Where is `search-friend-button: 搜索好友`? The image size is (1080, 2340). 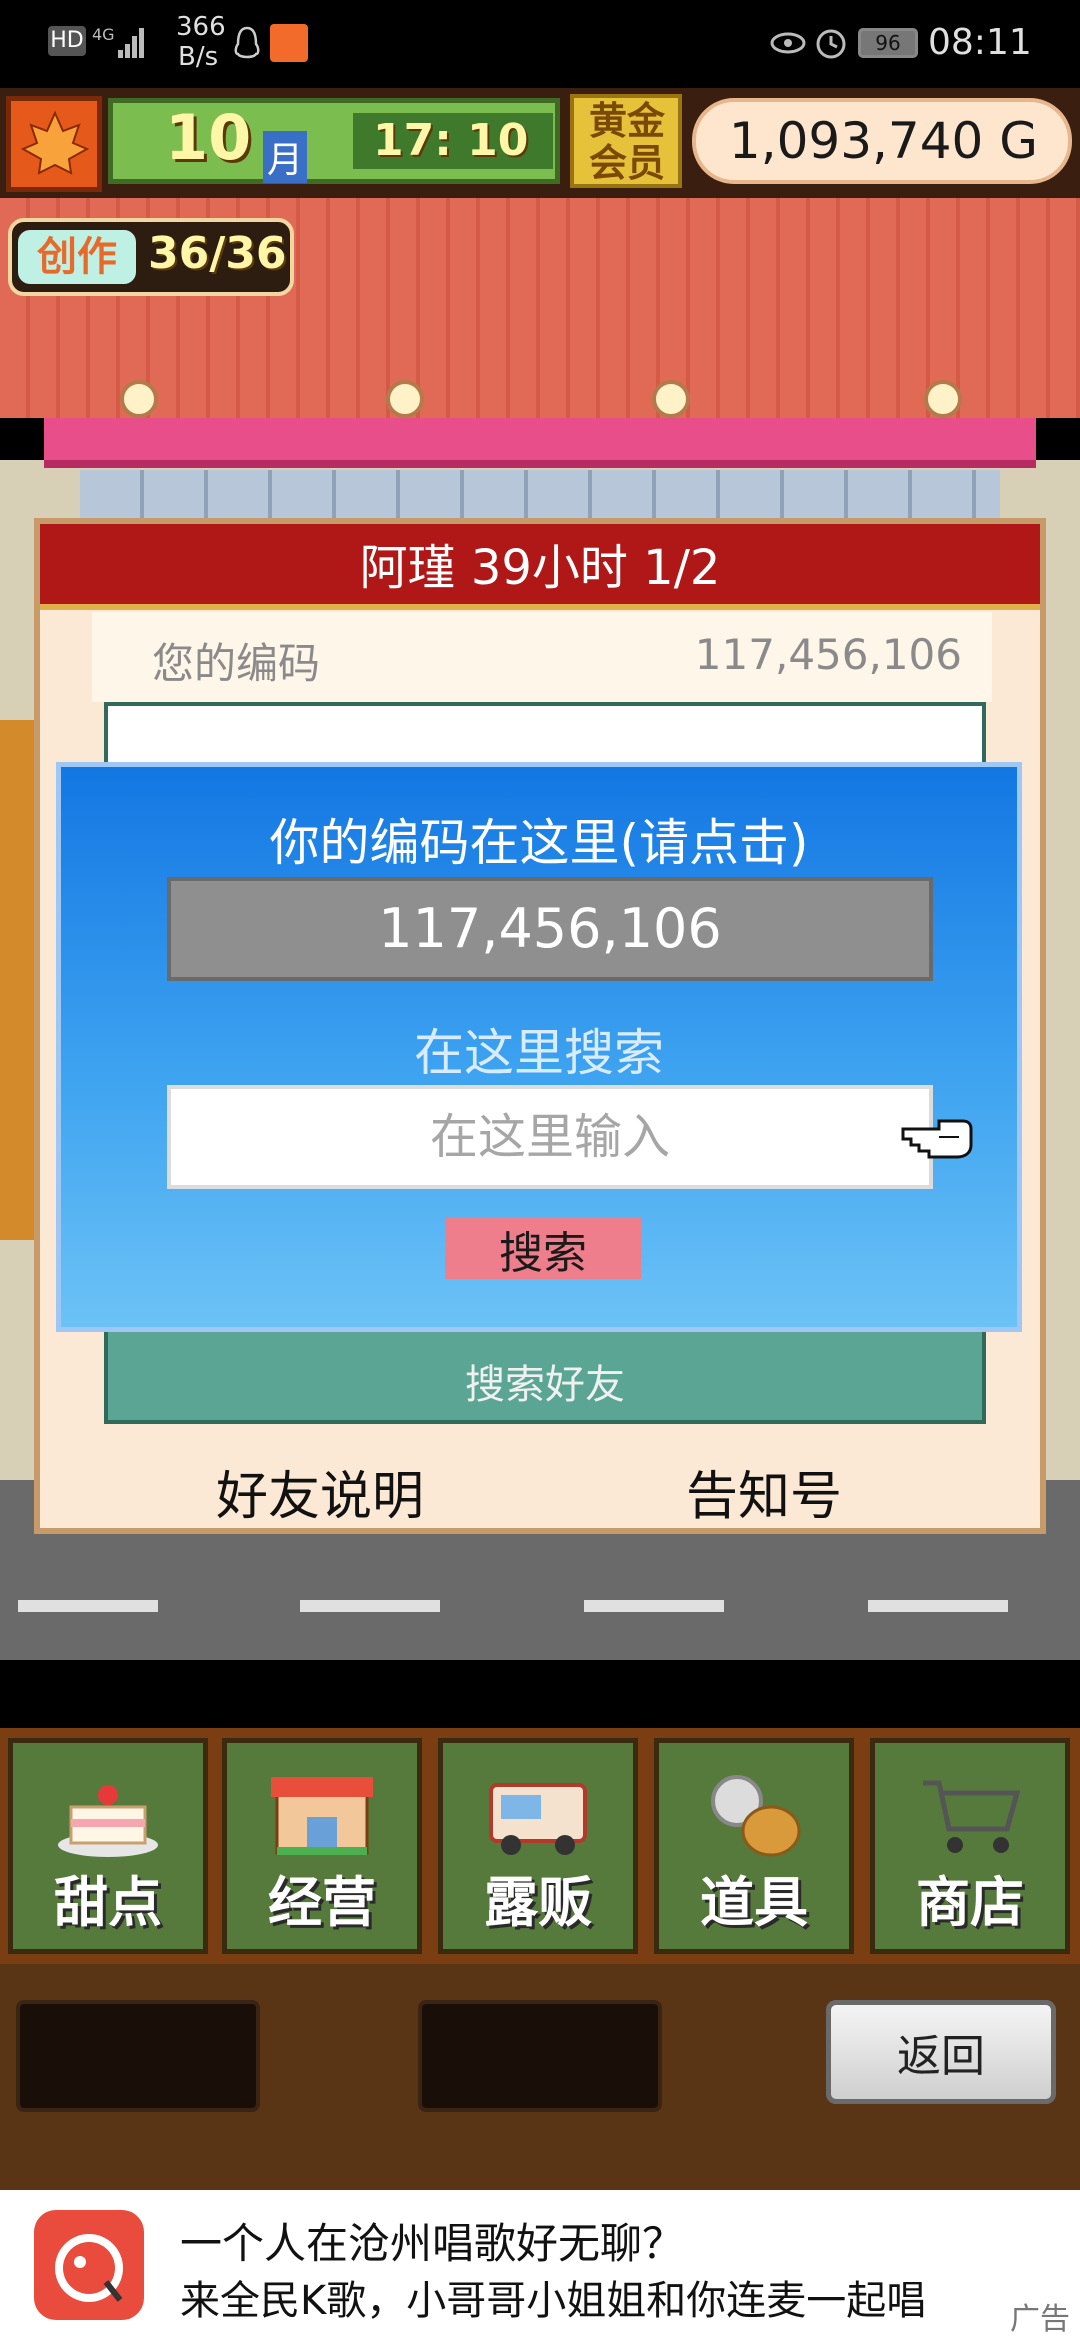
search-friend-button: 搜索好友 is located at coordinates (545, 1381).